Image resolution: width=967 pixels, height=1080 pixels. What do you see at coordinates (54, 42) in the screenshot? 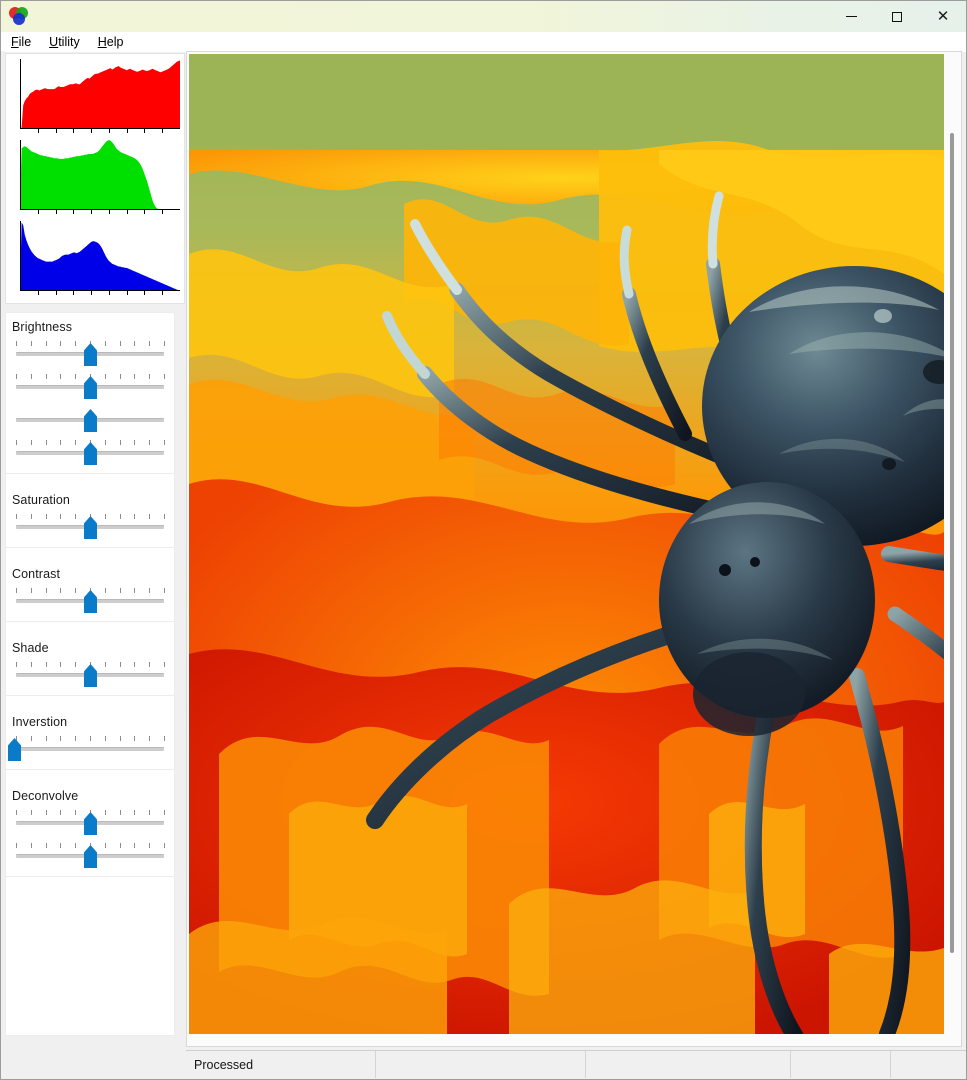
I see `menu-mnemonic: U` at bounding box center [54, 42].